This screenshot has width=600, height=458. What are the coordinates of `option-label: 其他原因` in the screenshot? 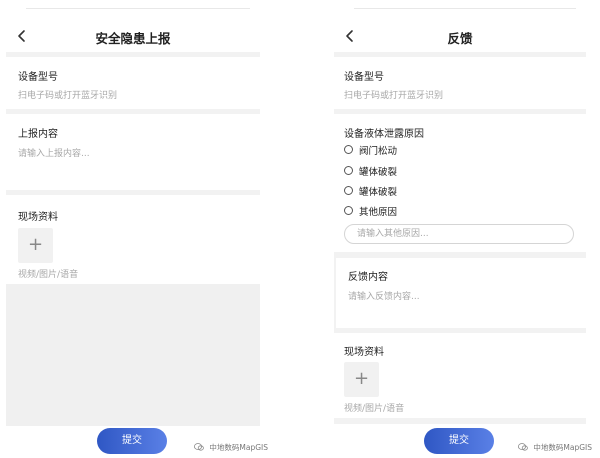 It's located at (378, 212).